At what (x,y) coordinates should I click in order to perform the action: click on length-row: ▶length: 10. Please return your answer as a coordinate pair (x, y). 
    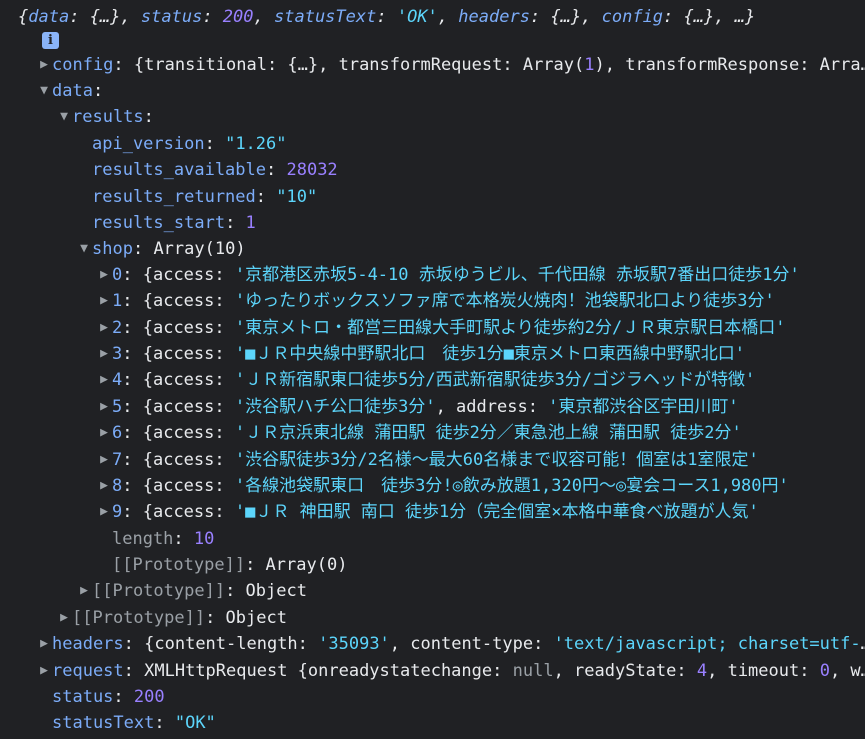
    Looking at the image, I should click on (480, 539).